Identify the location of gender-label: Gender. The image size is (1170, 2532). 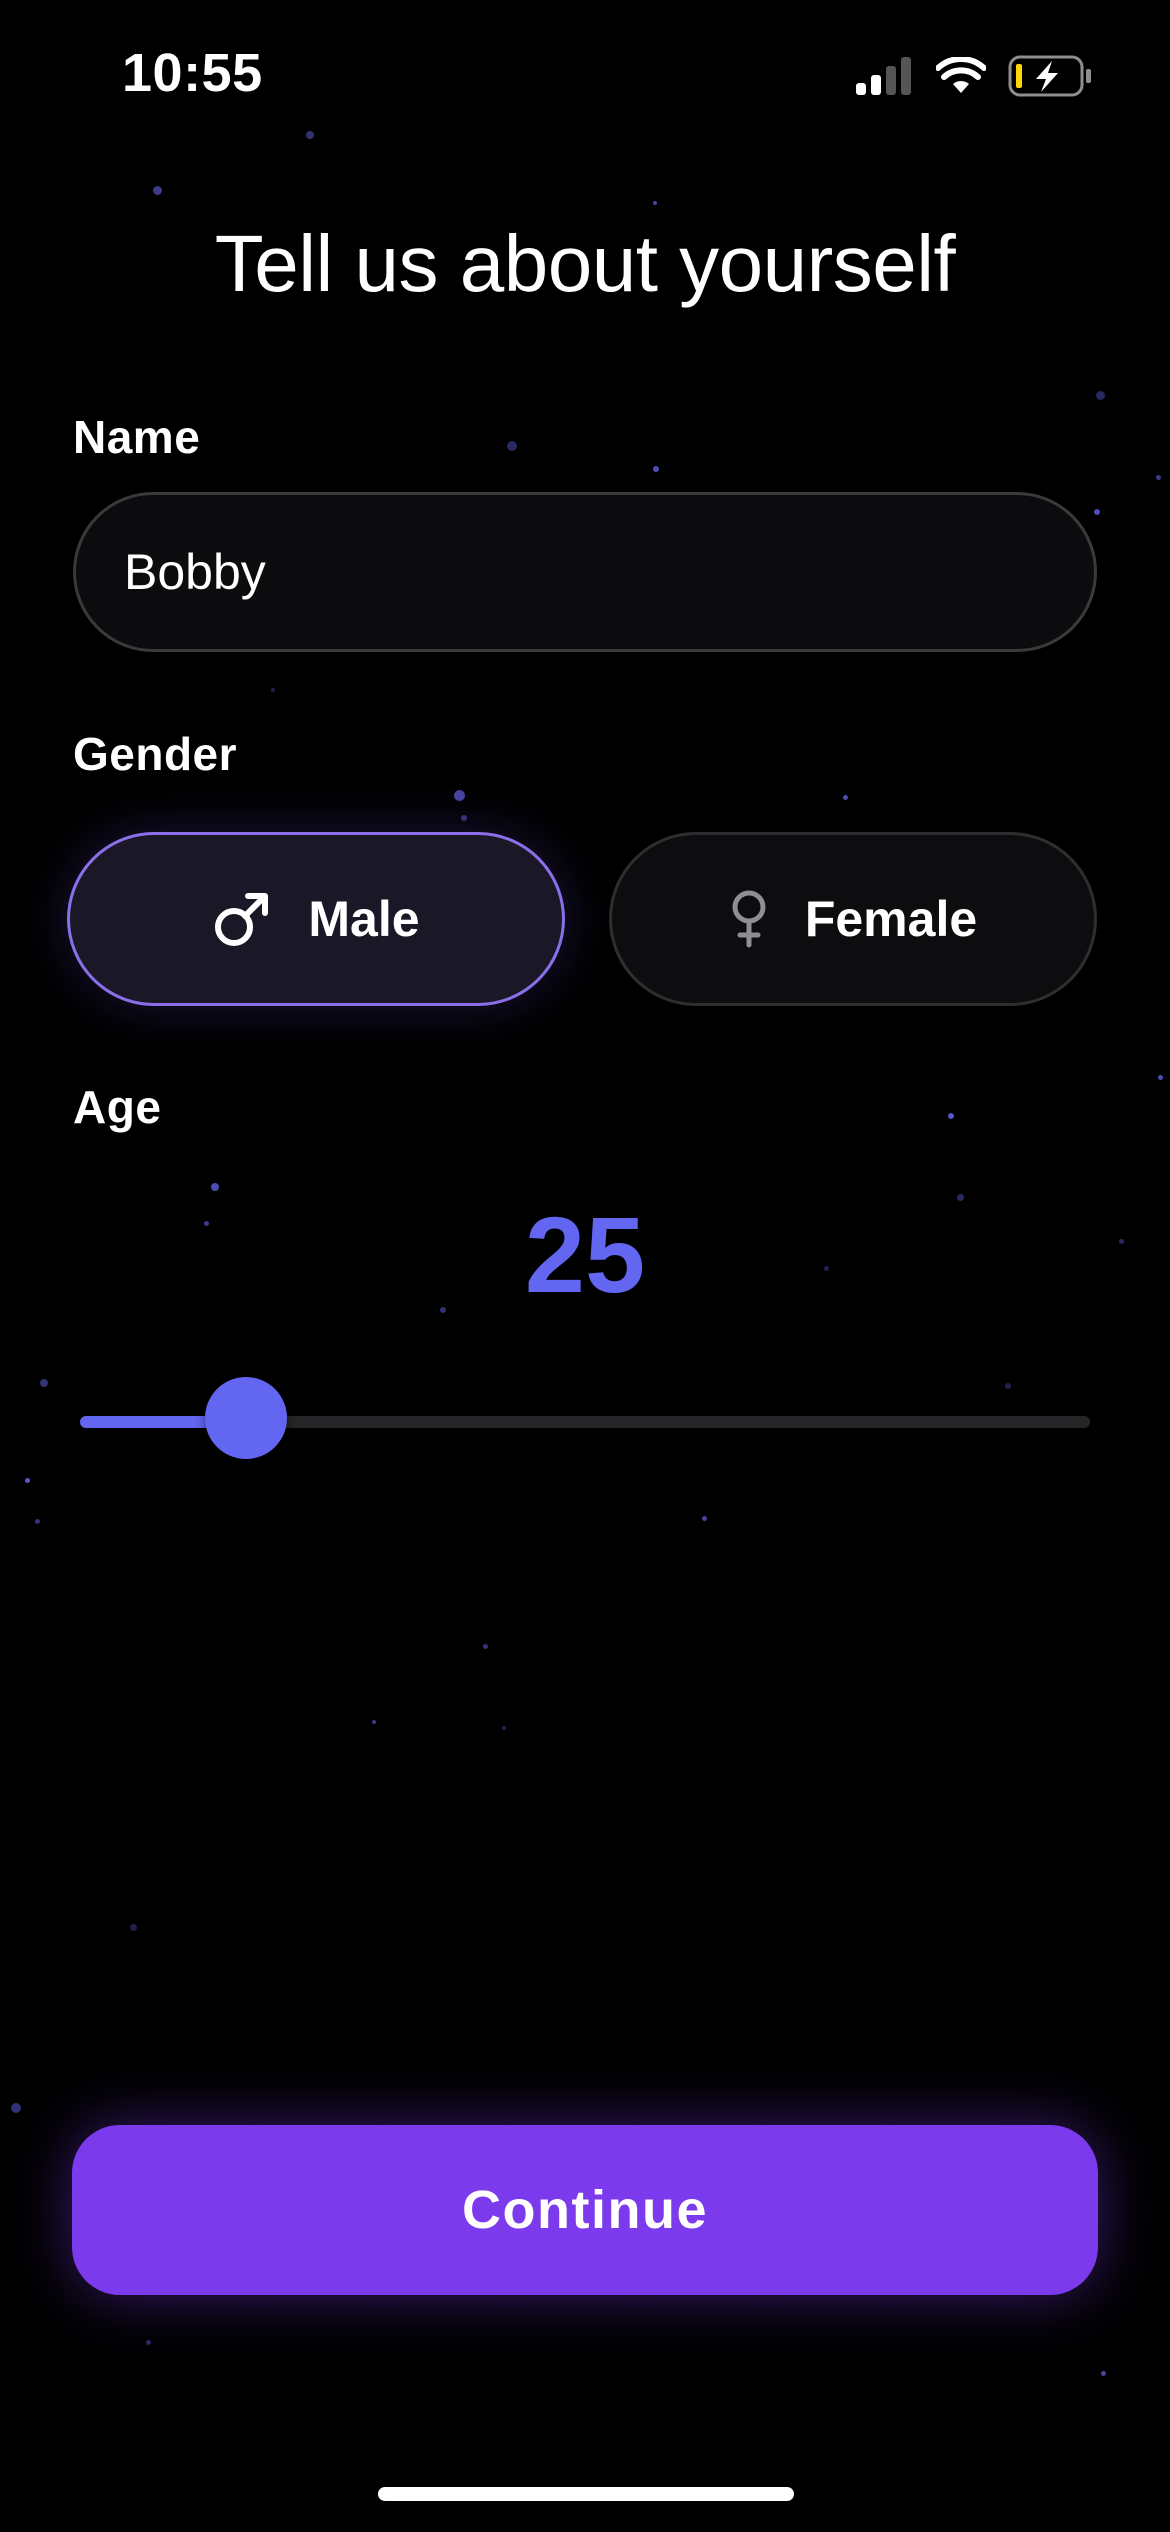
(155, 754).